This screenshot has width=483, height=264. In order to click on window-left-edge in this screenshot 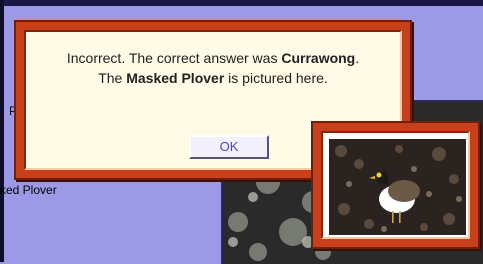, I will do `click(2, 131)`.